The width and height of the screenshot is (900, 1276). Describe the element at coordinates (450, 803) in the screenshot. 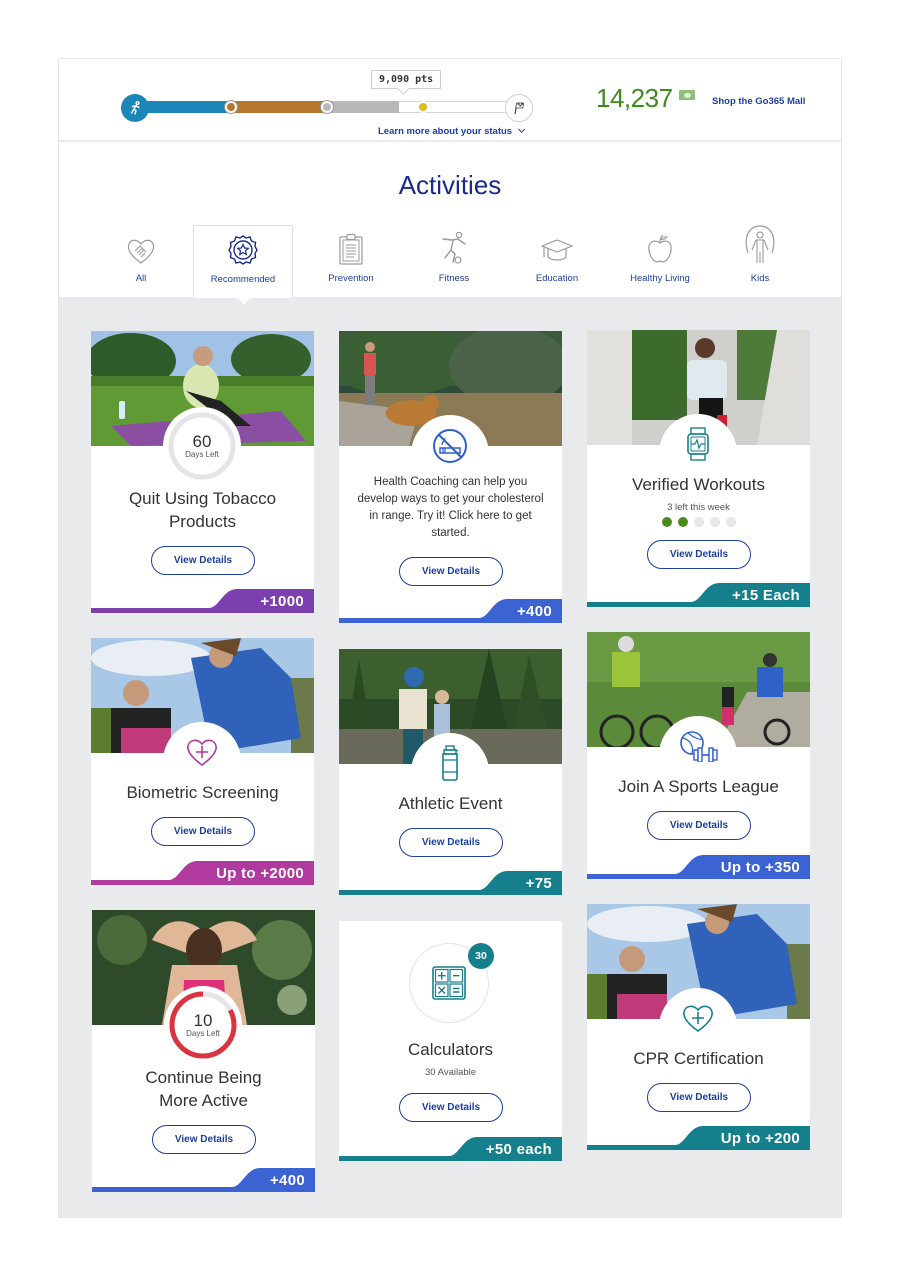

I see `card-title: Athletic Event` at that location.